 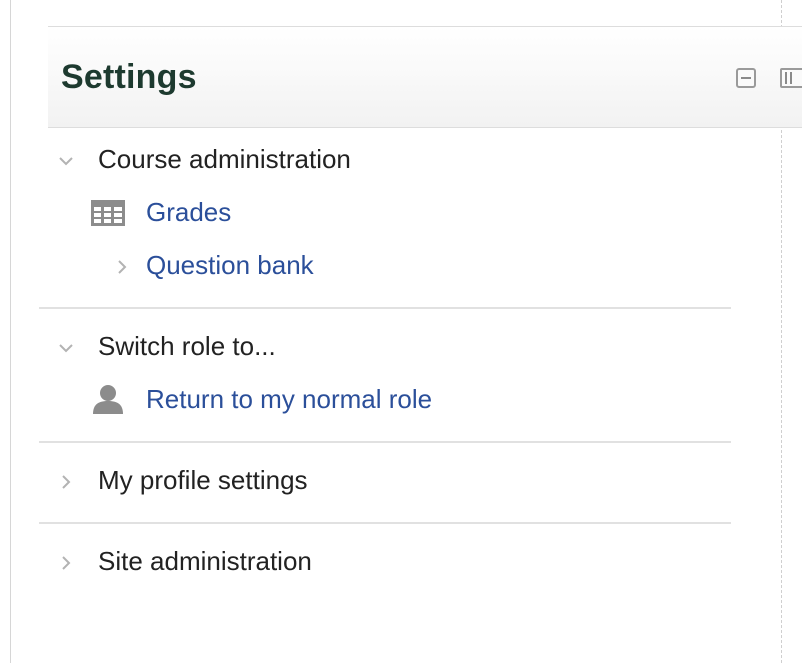 What do you see at coordinates (224, 159) in the screenshot?
I see `tree-node-label: Course administration` at bounding box center [224, 159].